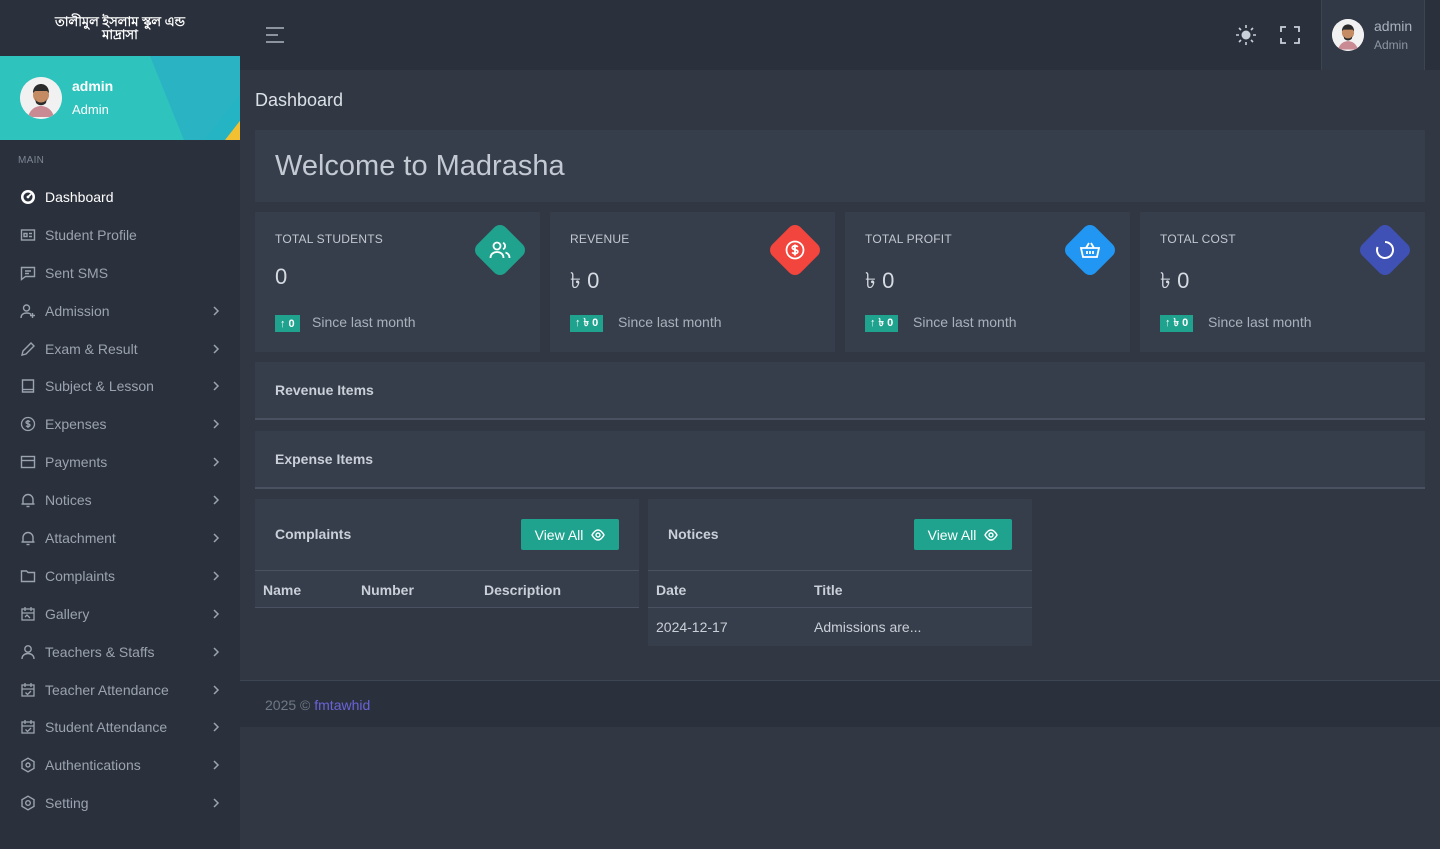 This screenshot has height=849, width=1440. What do you see at coordinates (840, 460) in the screenshot?
I see `expense-items-section: Expense Items` at bounding box center [840, 460].